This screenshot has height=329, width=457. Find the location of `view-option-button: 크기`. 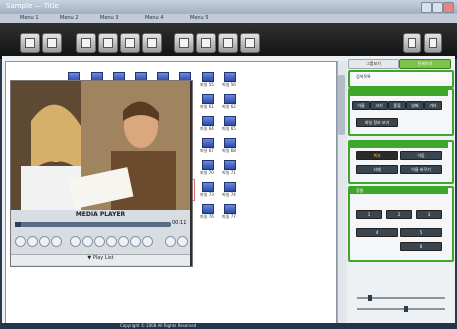

view-option-button: 크기 is located at coordinates (379, 105).